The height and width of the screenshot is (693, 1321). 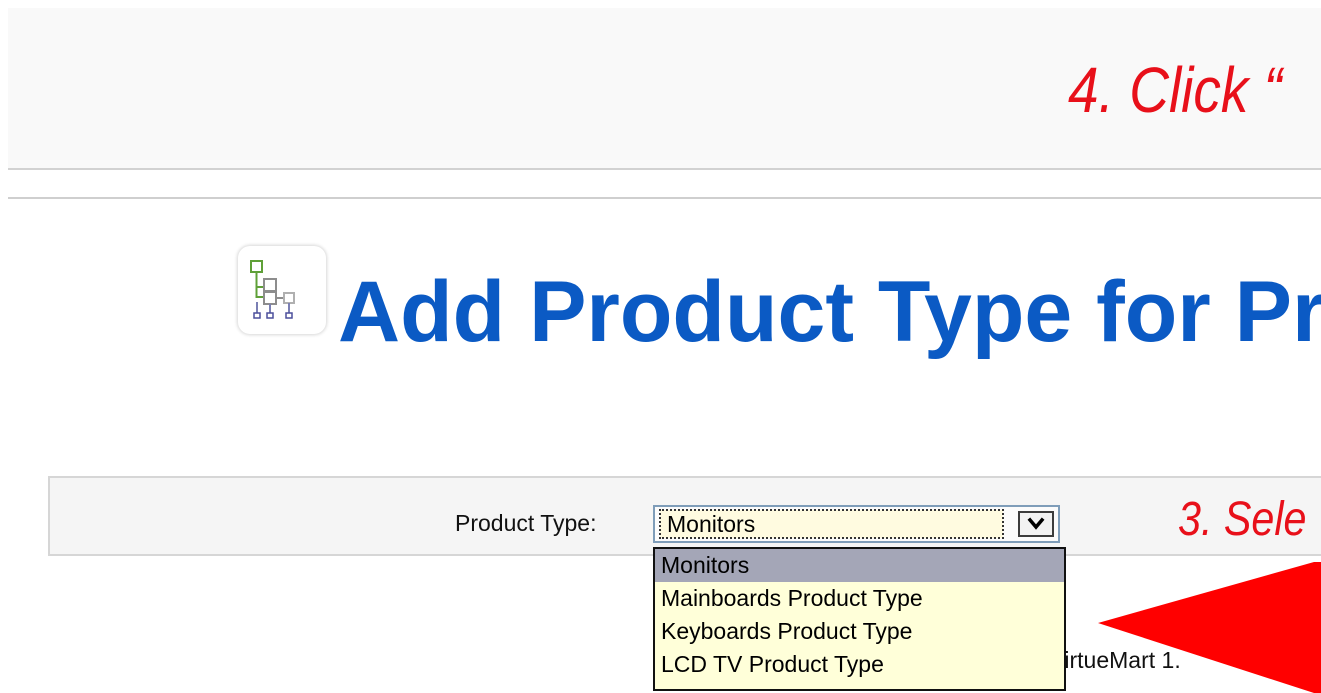 I want to click on chevron-down-icon, so click(x=1036, y=524).